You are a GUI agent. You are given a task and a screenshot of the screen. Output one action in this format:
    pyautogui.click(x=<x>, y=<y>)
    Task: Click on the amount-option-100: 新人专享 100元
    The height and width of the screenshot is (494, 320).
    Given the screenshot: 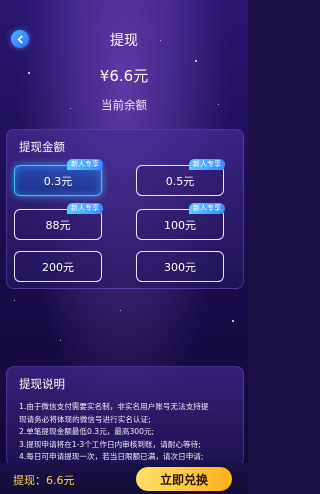 What is the action you would take?
    pyautogui.click(x=180, y=221)
    